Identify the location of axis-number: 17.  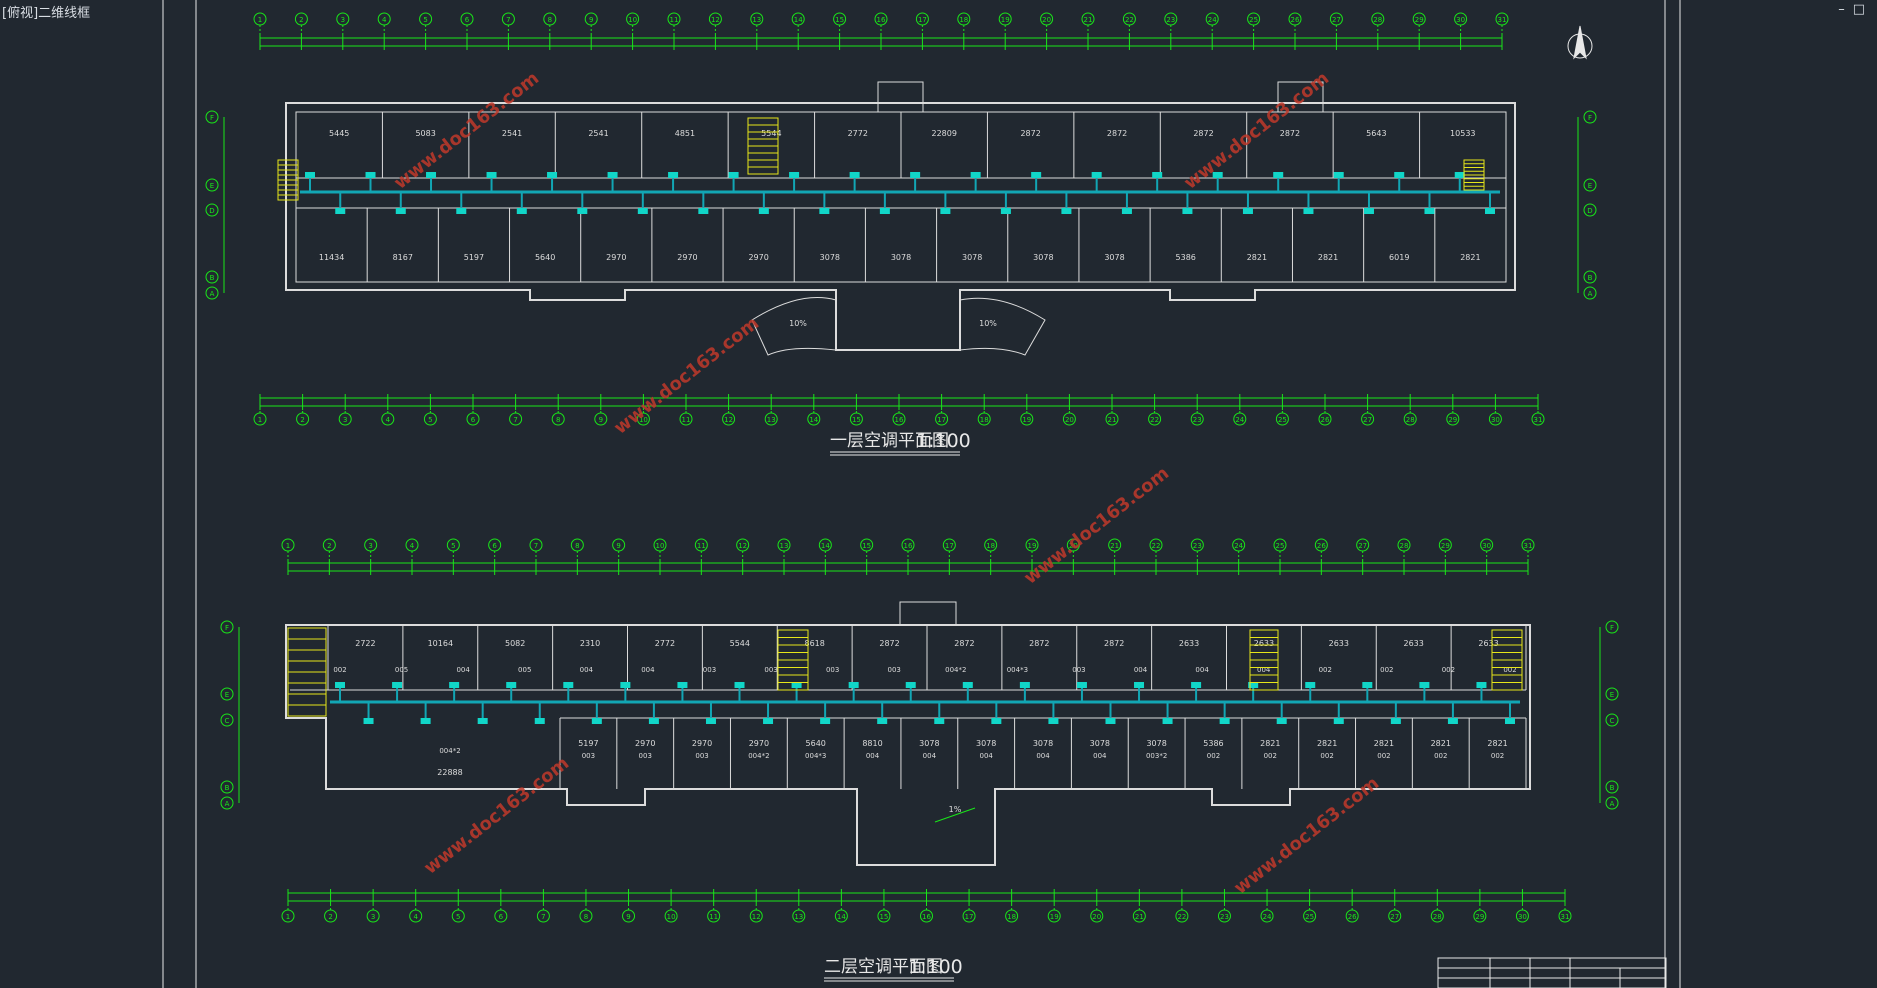
(969, 917).